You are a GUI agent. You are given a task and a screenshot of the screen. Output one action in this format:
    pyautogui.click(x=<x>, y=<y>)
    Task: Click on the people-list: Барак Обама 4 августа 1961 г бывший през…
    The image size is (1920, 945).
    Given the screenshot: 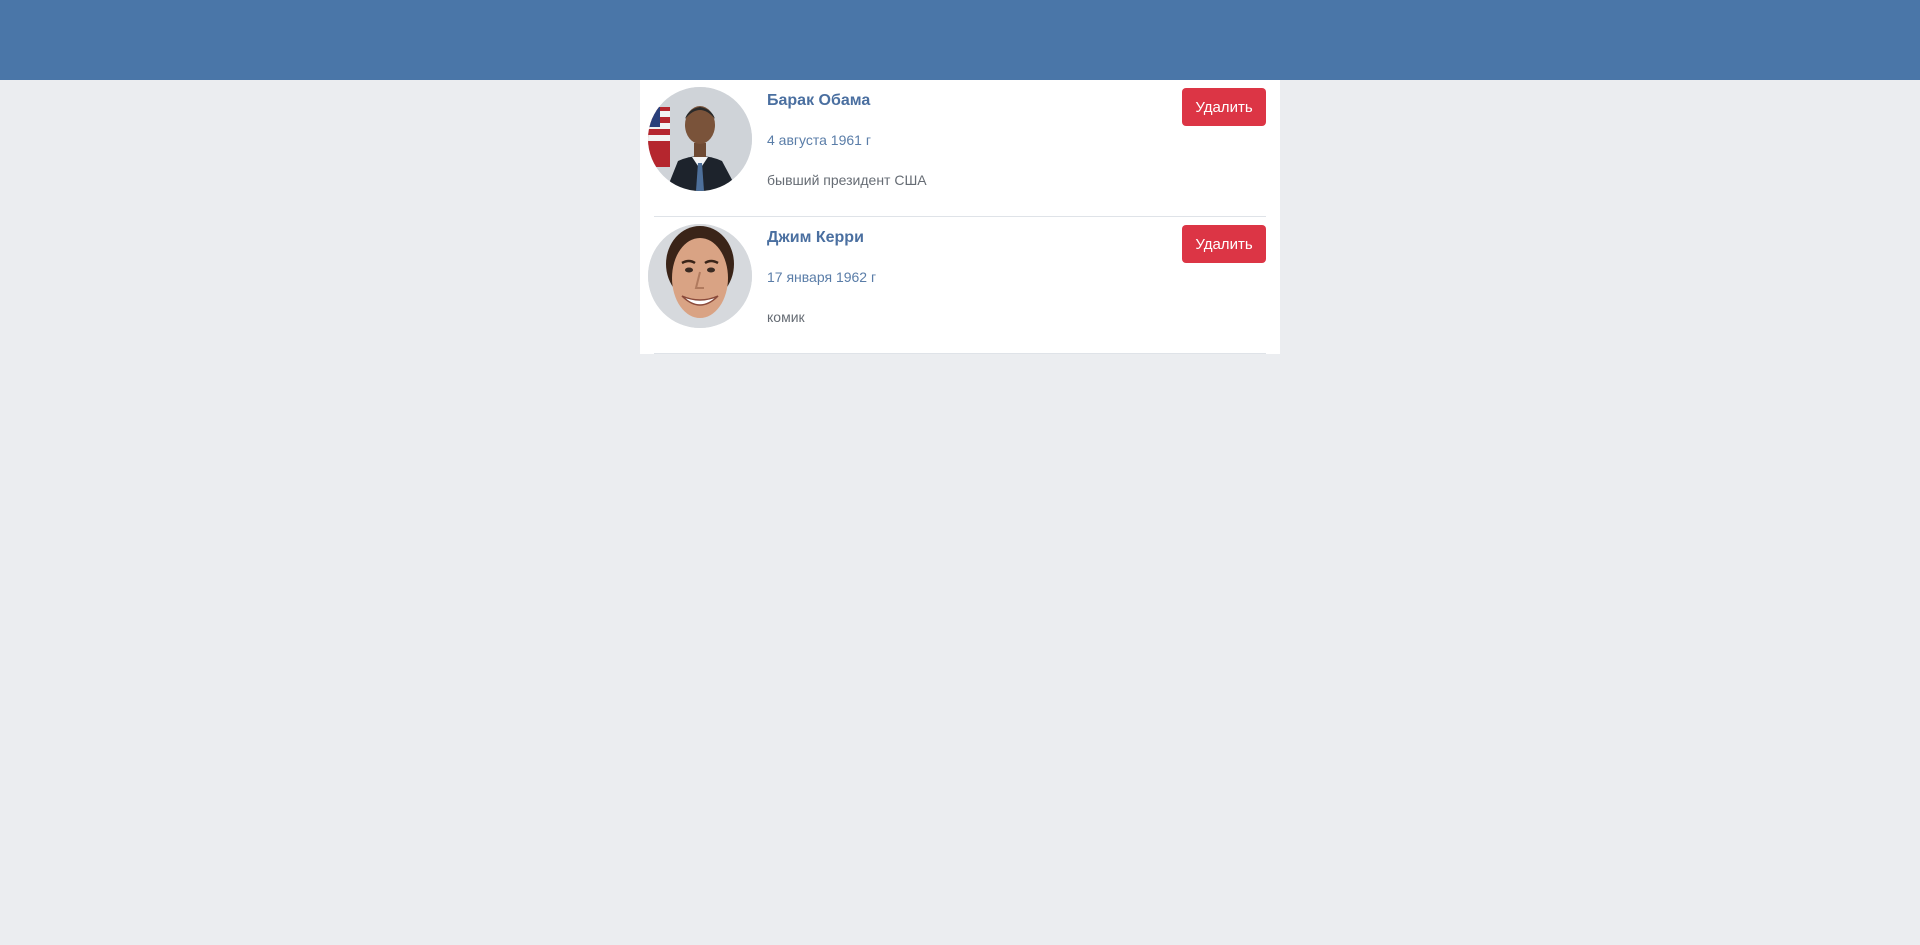 What is the action you would take?
    pyautogui.click(x=960, y=217)
    